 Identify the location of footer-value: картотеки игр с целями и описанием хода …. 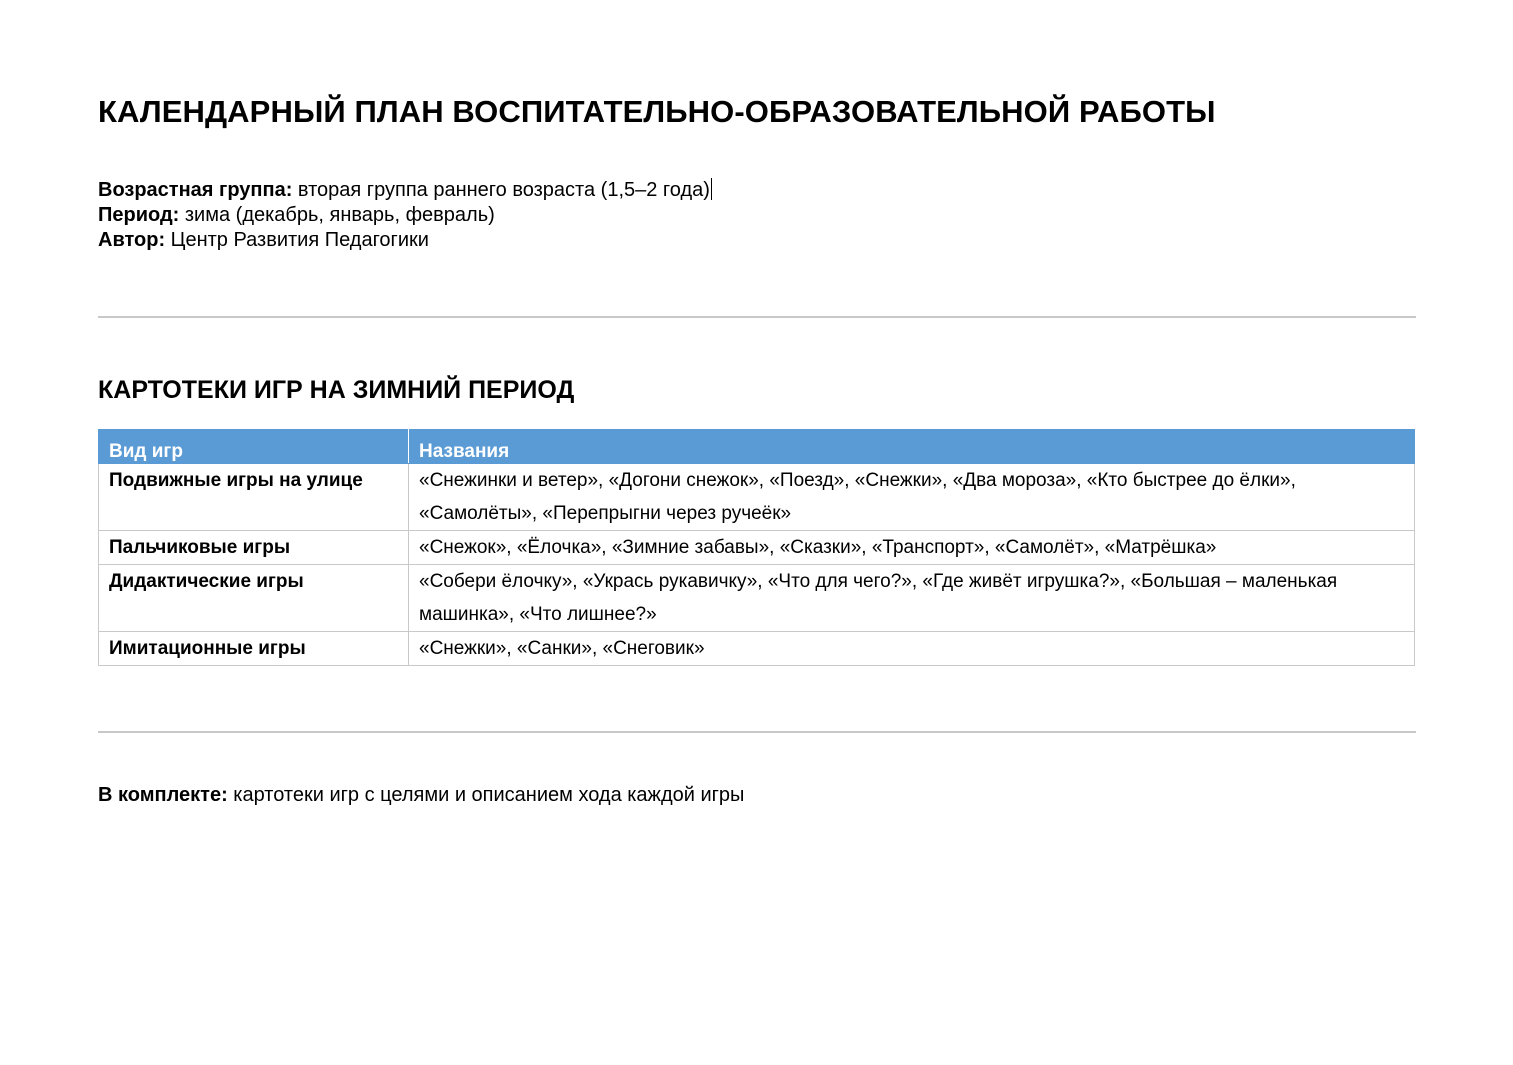
(486, 795).